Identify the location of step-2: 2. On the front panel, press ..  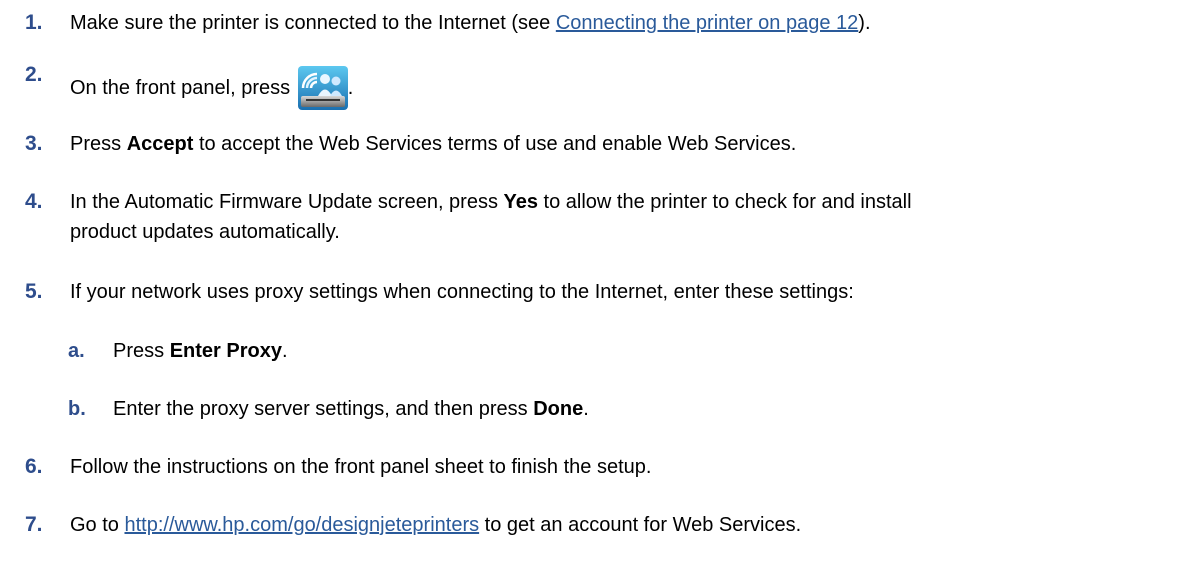
(597, 86).